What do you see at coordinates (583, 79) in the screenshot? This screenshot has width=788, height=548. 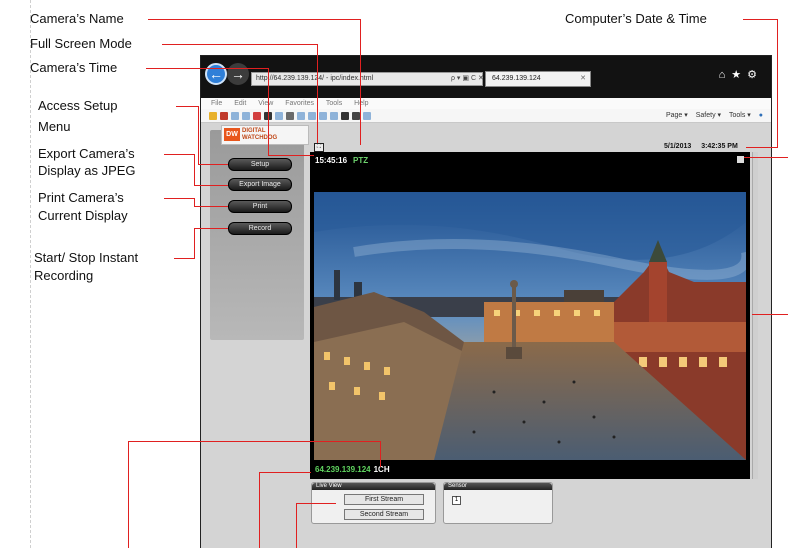 I see `close-tab-icon: ✕` at bounding box center [583, 79].